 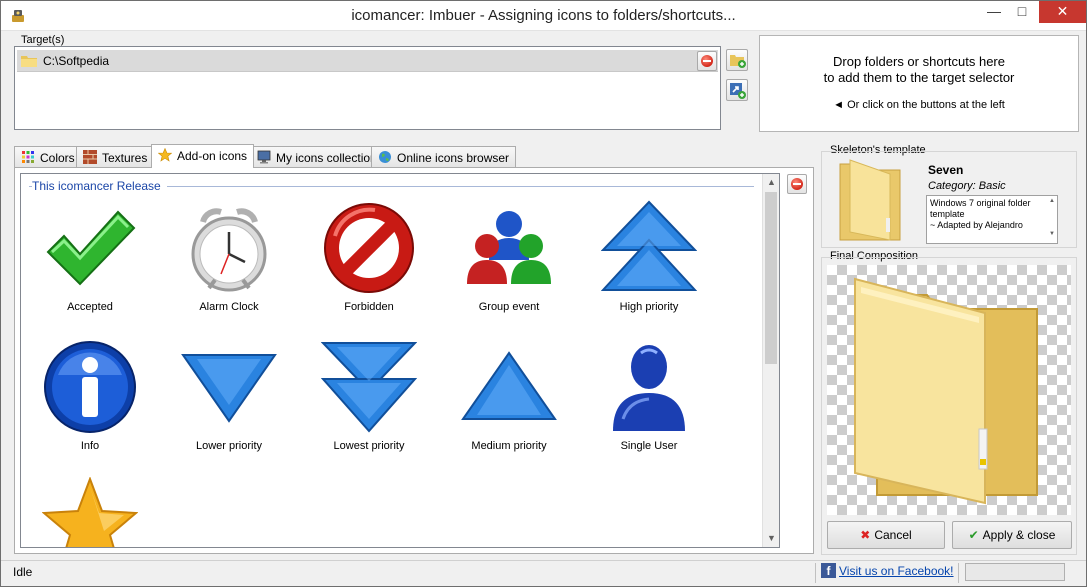 What do you see at coordinates (369, 387) in the screenshot?
I see `double-down-arrow-icon` at bounding box center [369, 387].